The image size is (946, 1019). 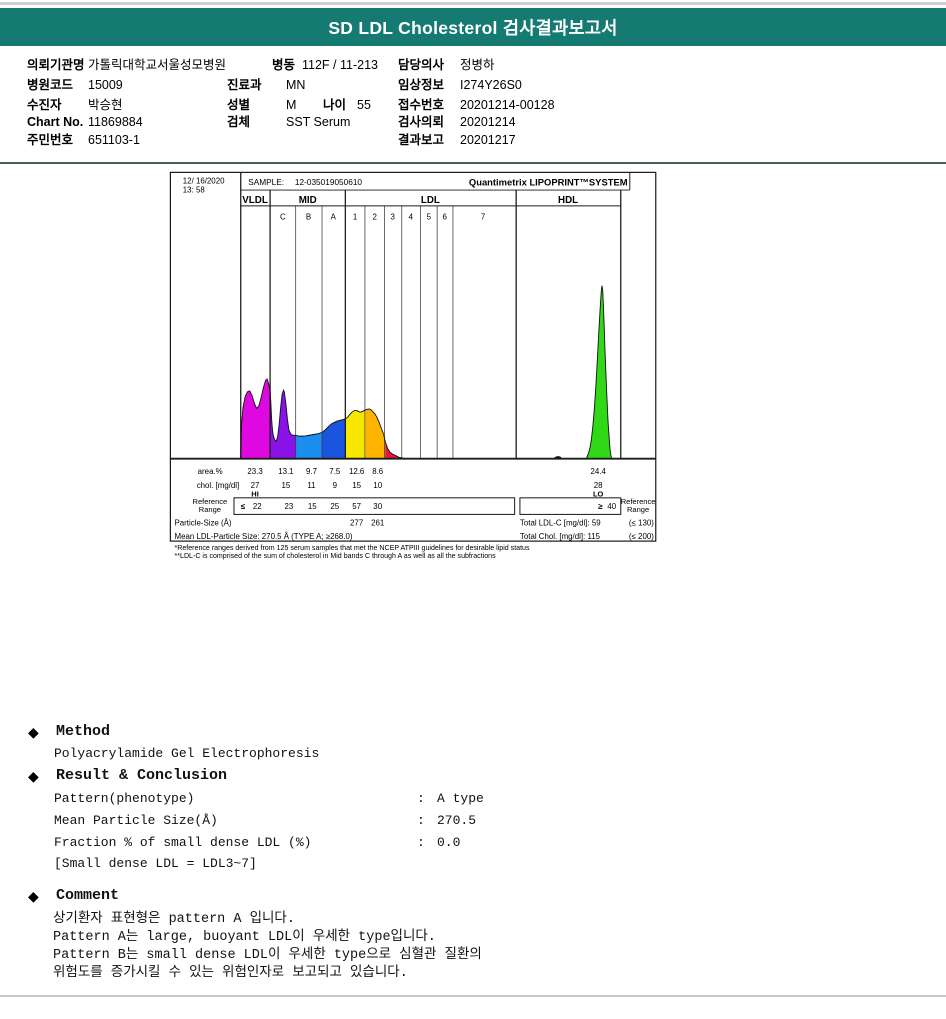 I want to click on result-row-label: Fraction % of small dense LDL (%), so click(x=183, y=842).